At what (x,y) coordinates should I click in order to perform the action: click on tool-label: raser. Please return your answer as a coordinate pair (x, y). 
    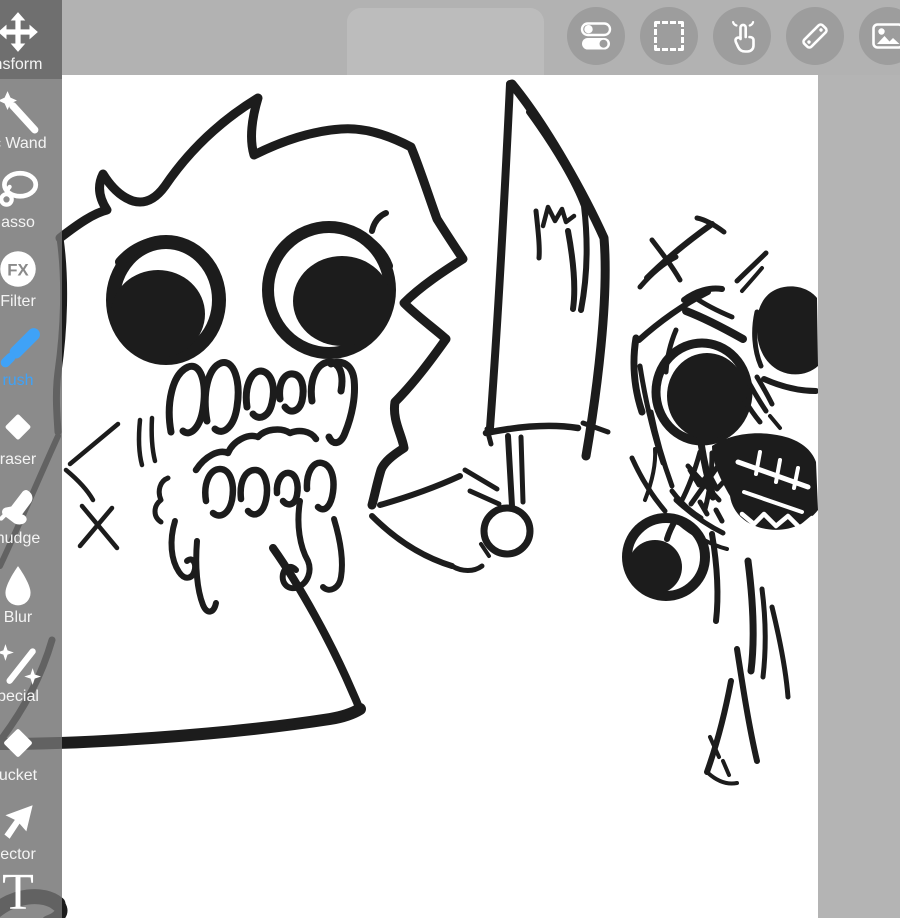
    Looking at the image, I should click on (18, 459).